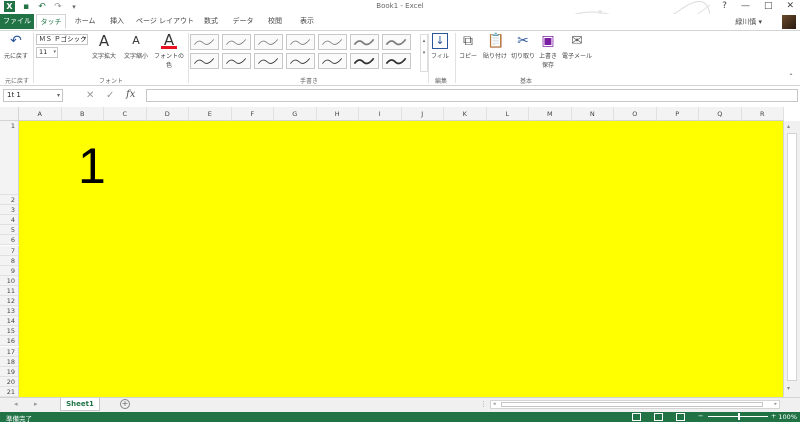  I want to click on column-header: R, so click(762, 114).